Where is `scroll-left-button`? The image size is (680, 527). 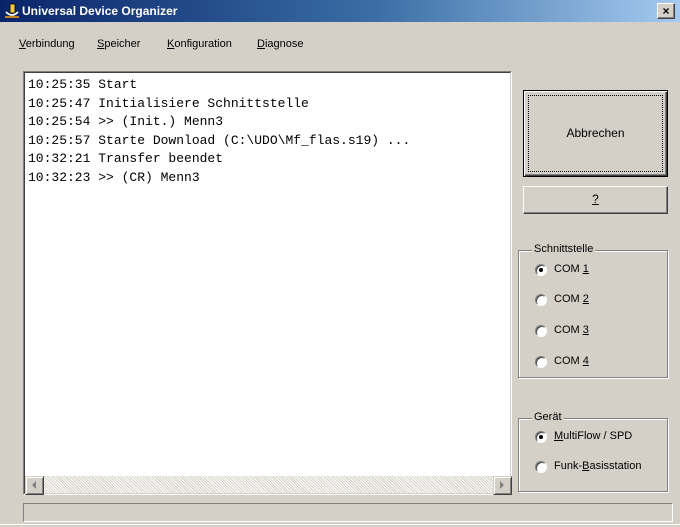 scroll-left-button is located at coordinates (34, 485).